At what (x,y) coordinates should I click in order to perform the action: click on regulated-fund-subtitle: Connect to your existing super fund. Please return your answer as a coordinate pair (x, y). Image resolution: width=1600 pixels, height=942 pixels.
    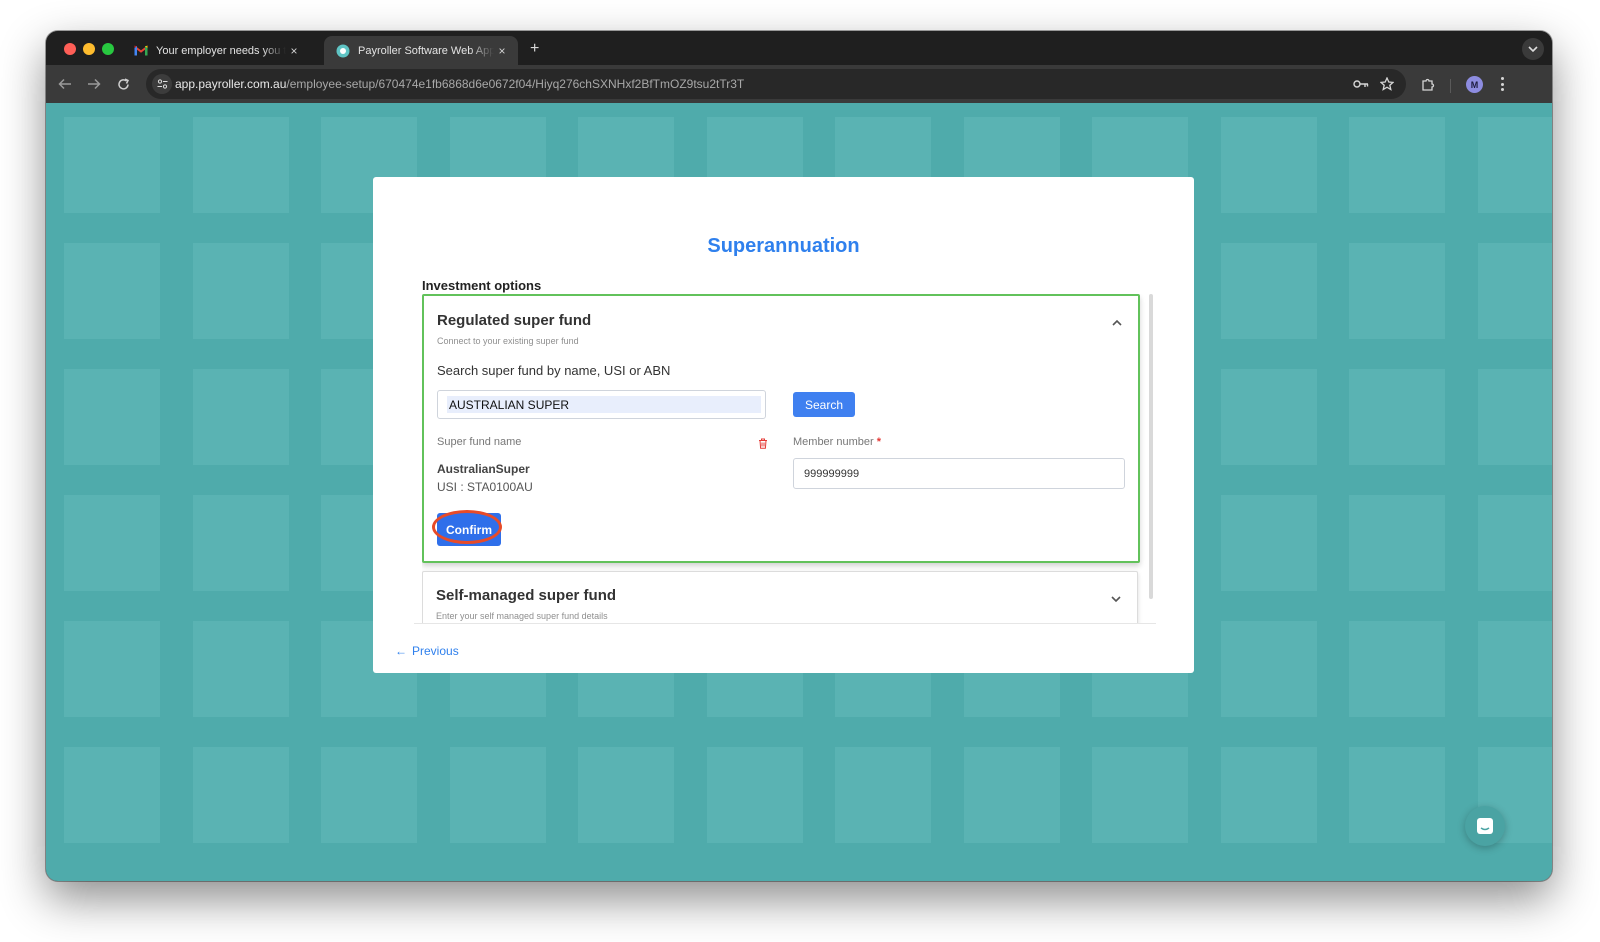
    Looking at the image, I should click on (508, 341).